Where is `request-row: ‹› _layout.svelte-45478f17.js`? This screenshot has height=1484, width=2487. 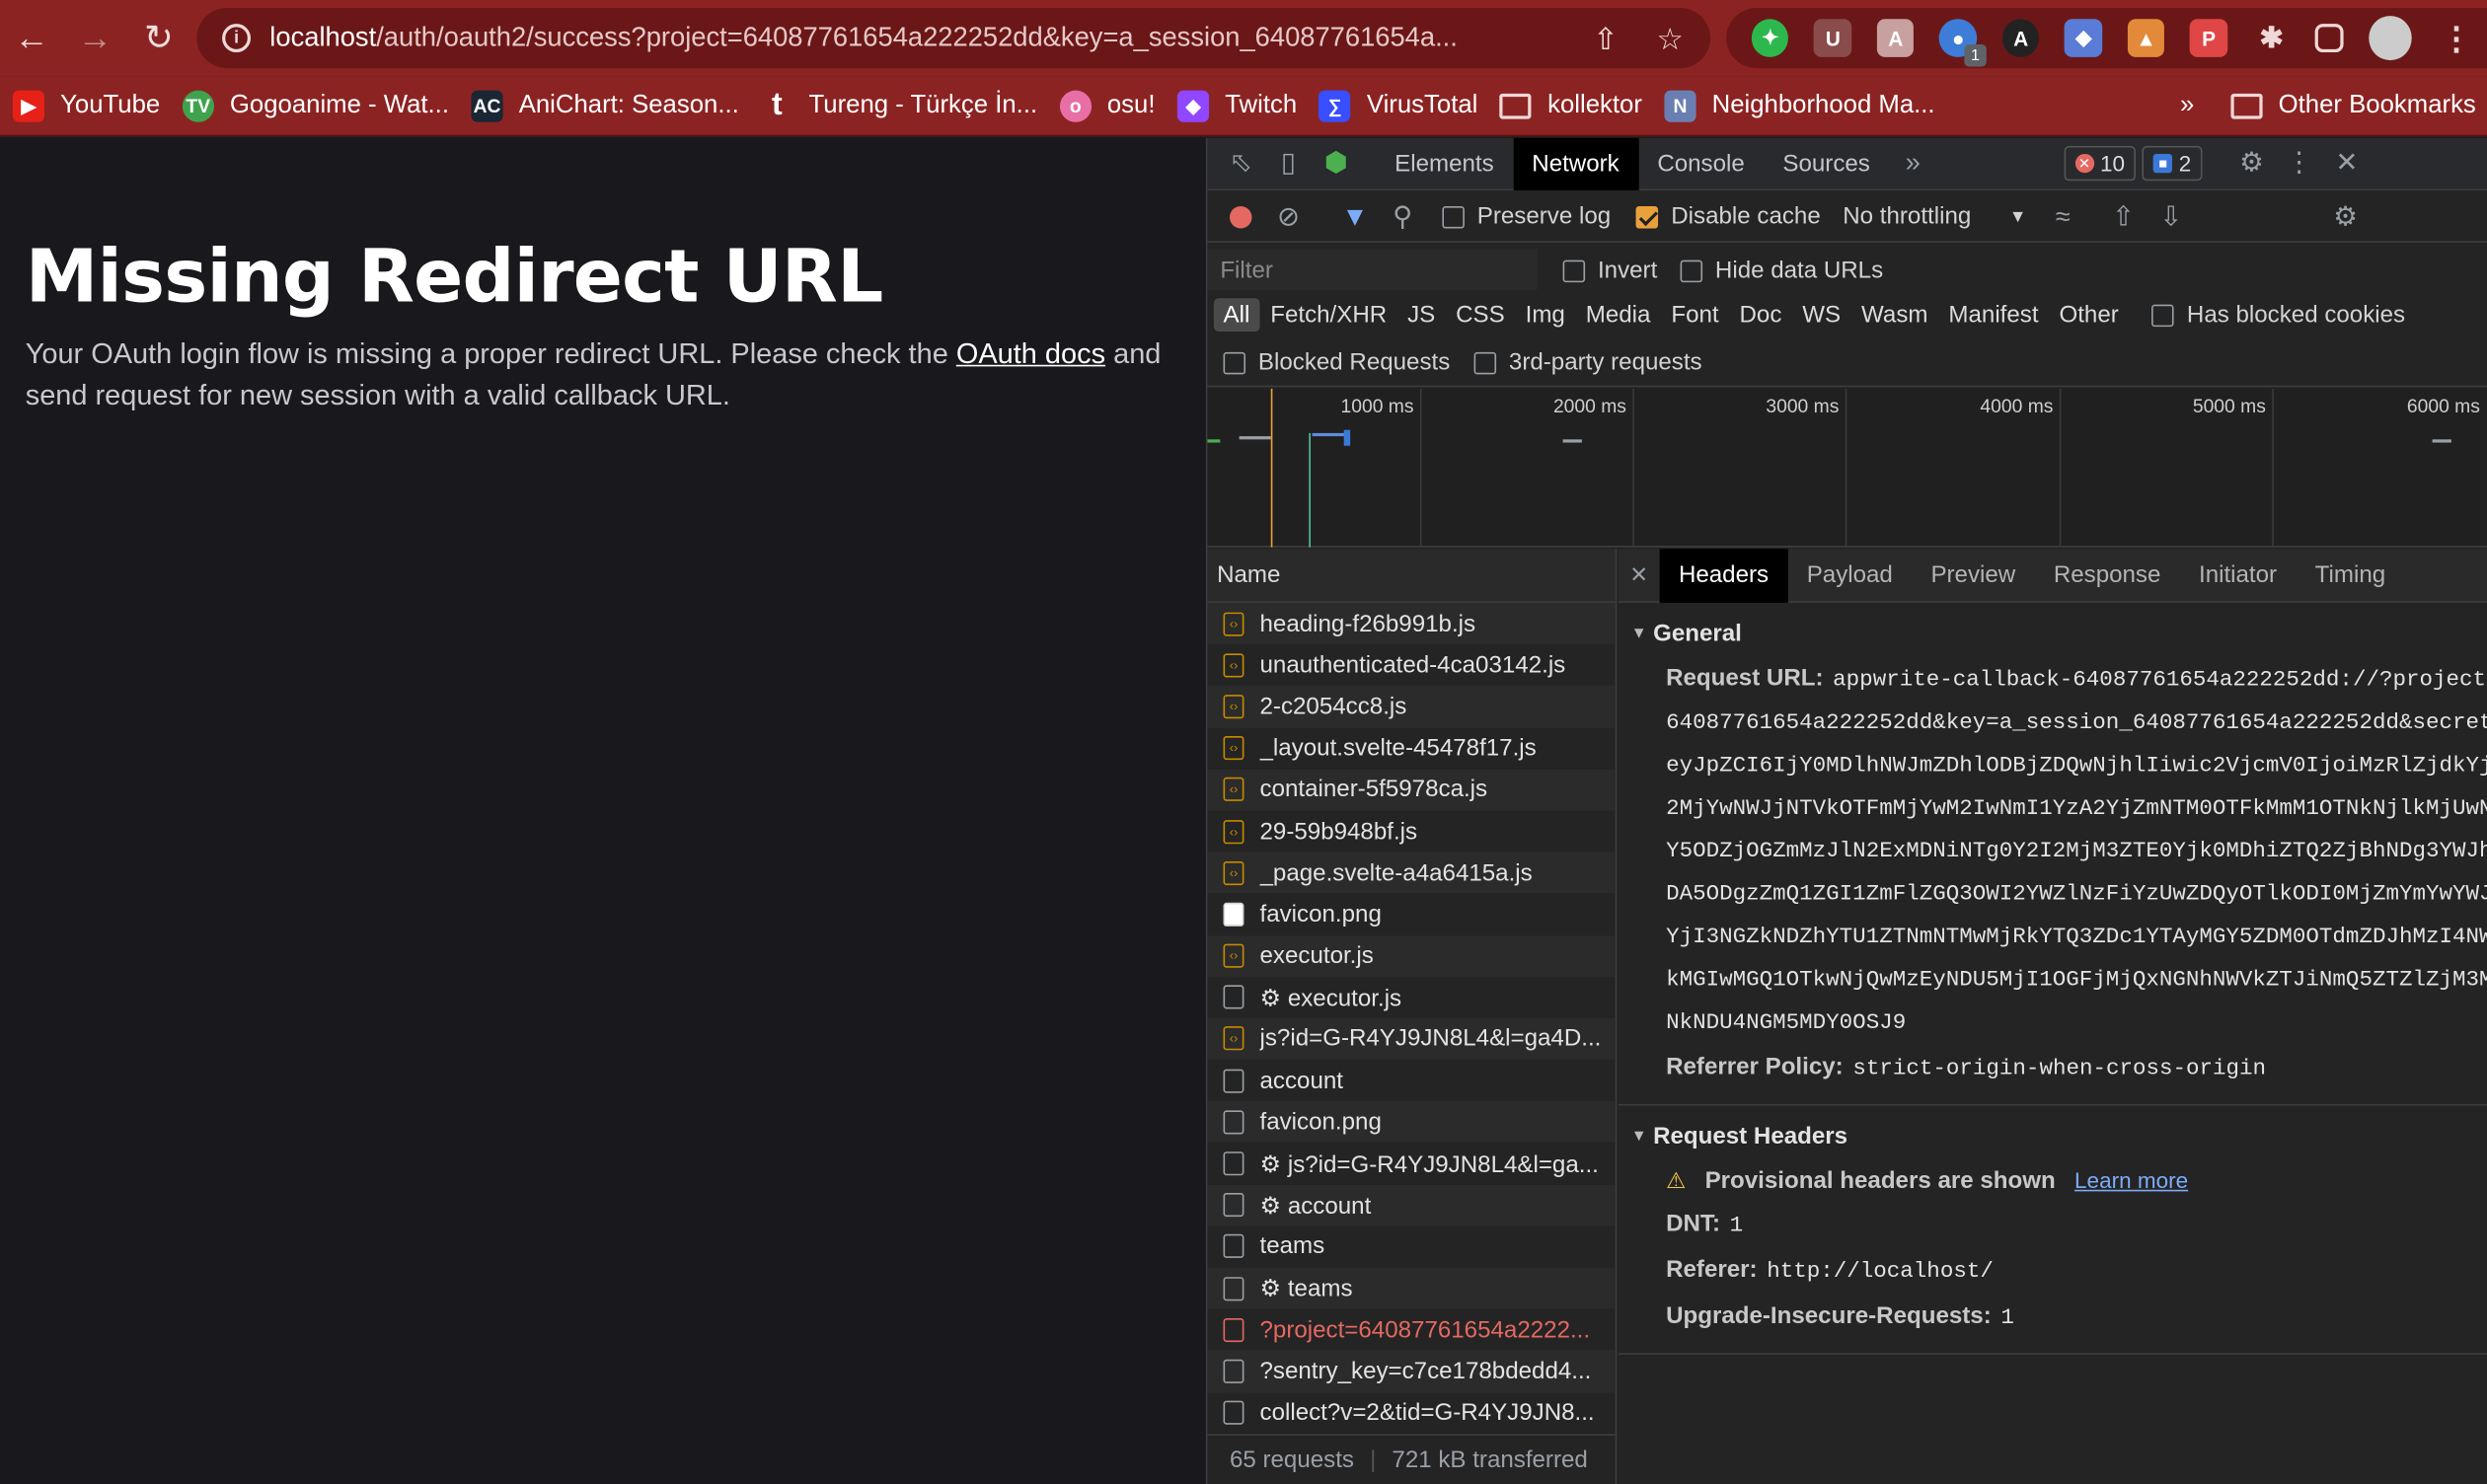 request-row: ‹› _layout.svelte-45478f17.js is located at coordinates (1411, 748).